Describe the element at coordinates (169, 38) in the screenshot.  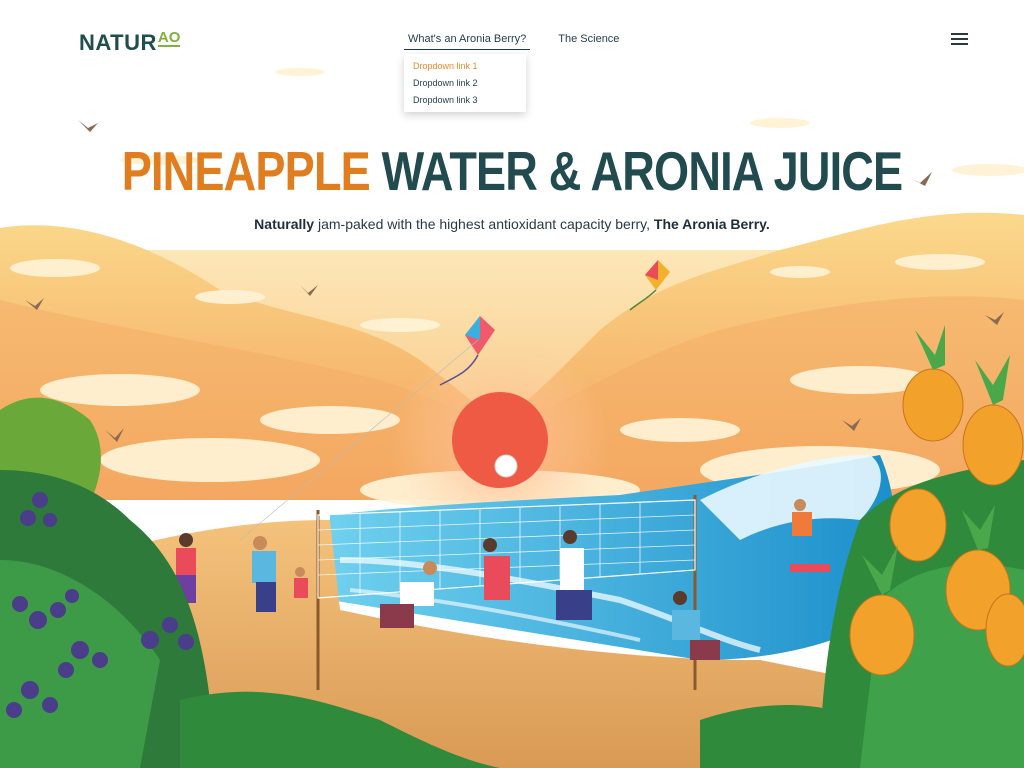
I see `logo-accent-text: AO` at that location.